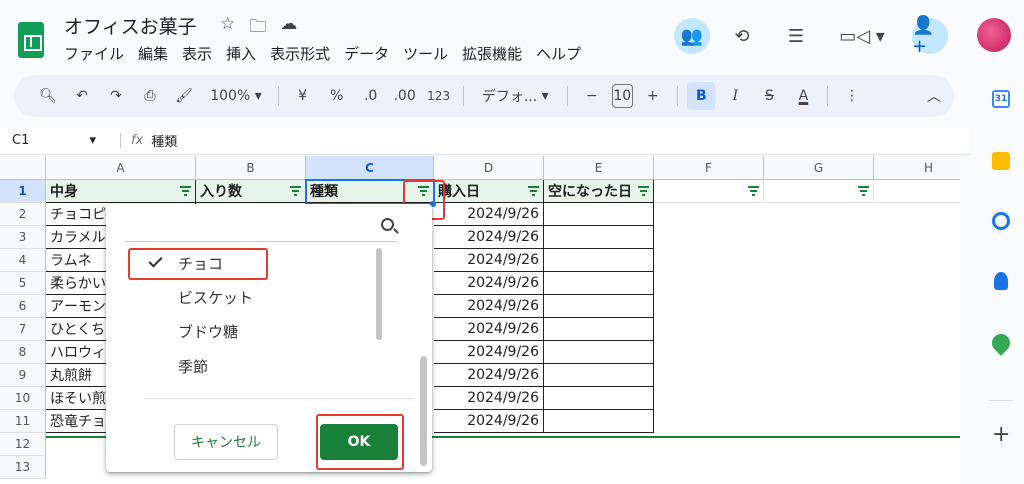 This screenshot has width=1024, height=484. Describe the element at coordinates (423, 411) in the screenshot. I see `dropdown-scrollbar` at that location.